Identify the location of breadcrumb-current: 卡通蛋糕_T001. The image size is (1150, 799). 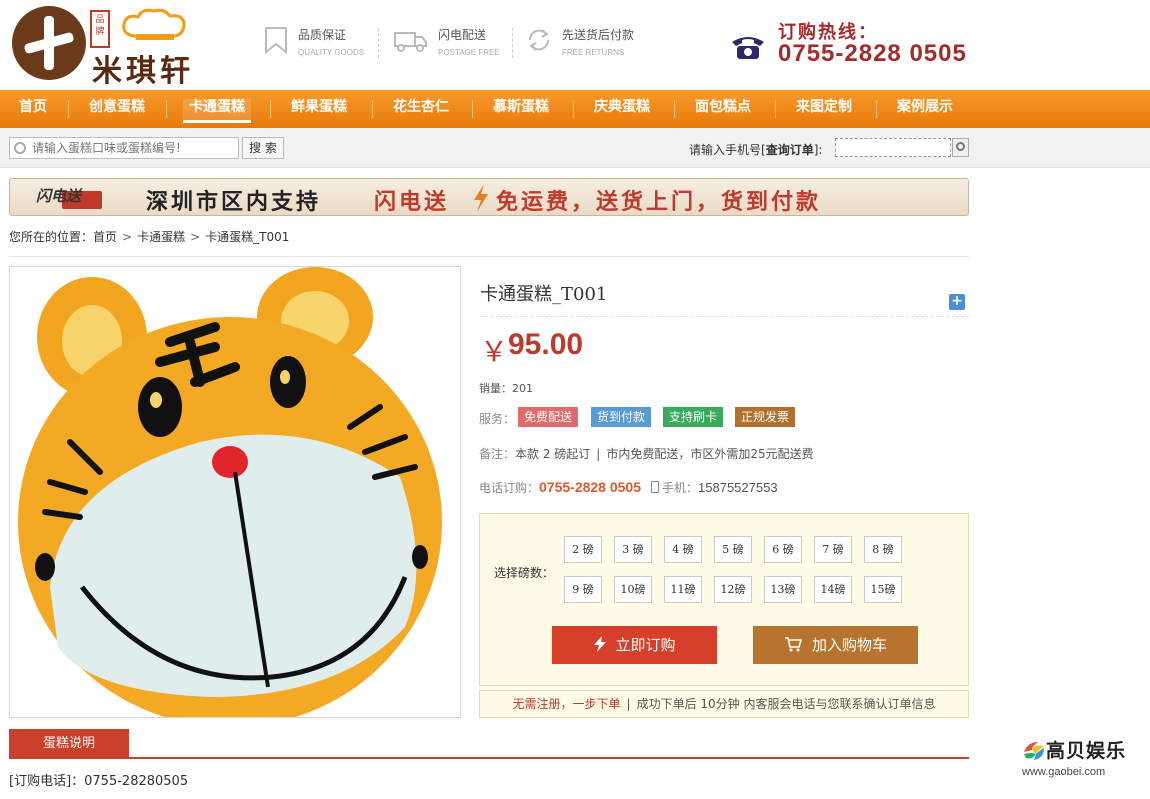
(247, 237).